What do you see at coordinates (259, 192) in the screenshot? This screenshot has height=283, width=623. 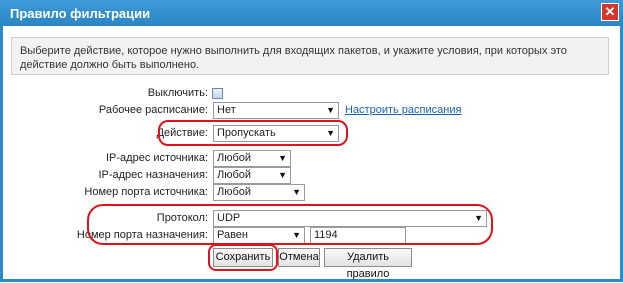 I see `src-port-select: Любой ▼` at bounding box center [259, 192].